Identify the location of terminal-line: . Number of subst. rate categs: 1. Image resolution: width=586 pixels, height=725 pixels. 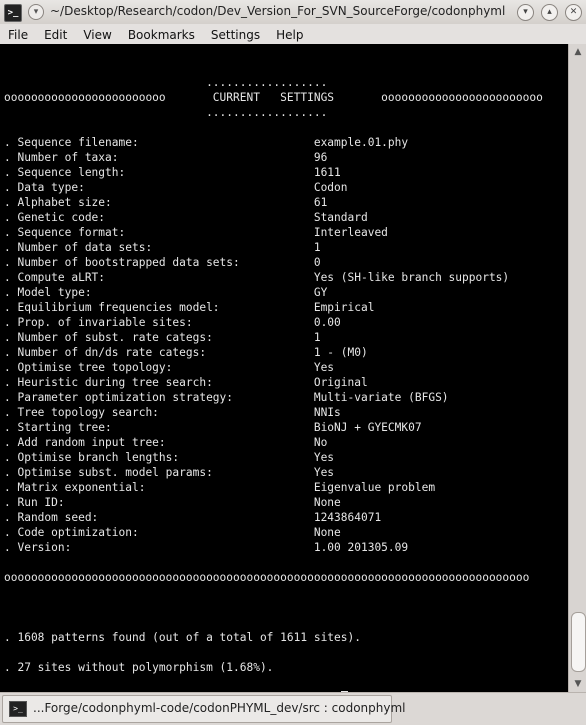
(162, 337).